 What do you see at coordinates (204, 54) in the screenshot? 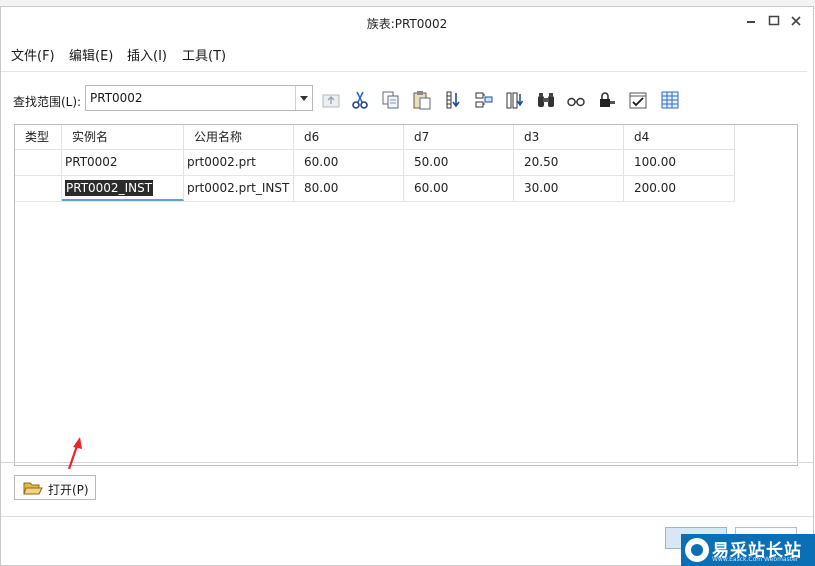
I see `menu-tools: 工具(T)` at bounding box center [204, 54].